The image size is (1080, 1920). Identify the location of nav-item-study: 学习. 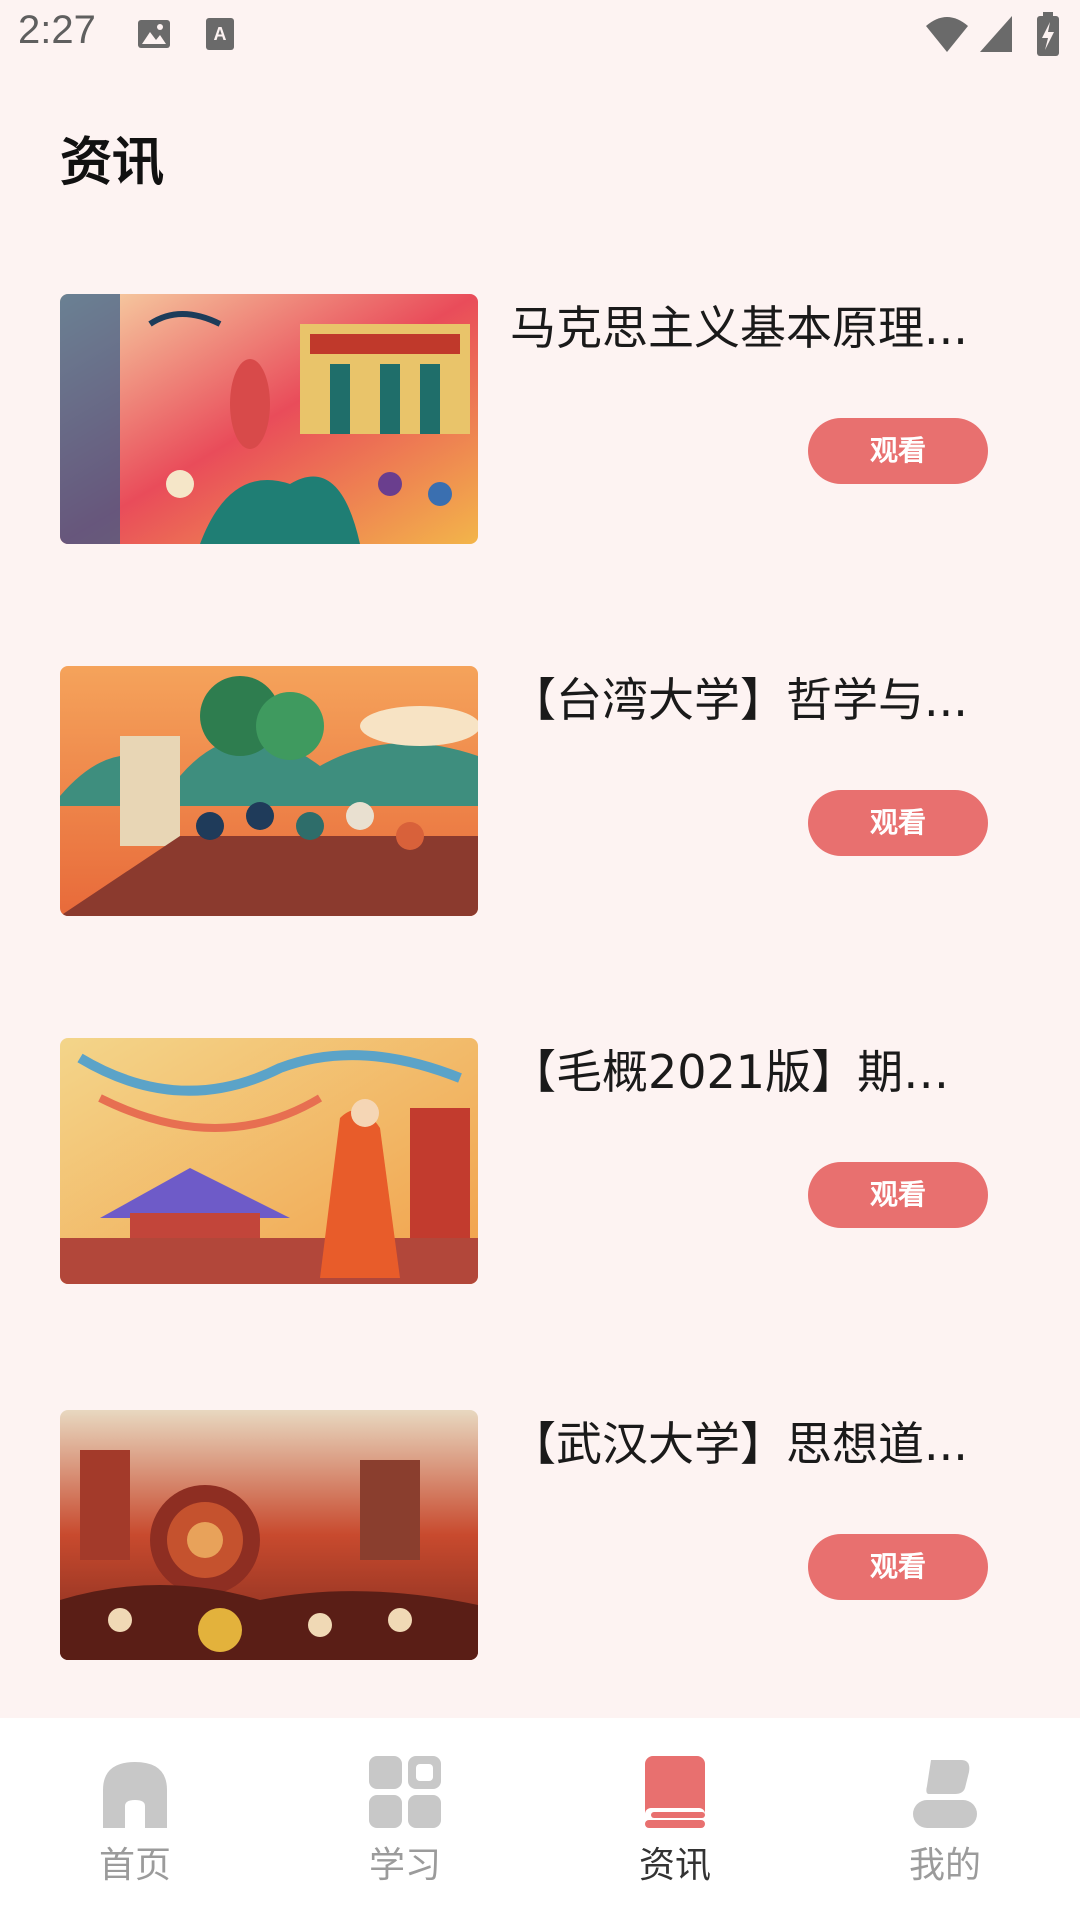
(405, 1803).